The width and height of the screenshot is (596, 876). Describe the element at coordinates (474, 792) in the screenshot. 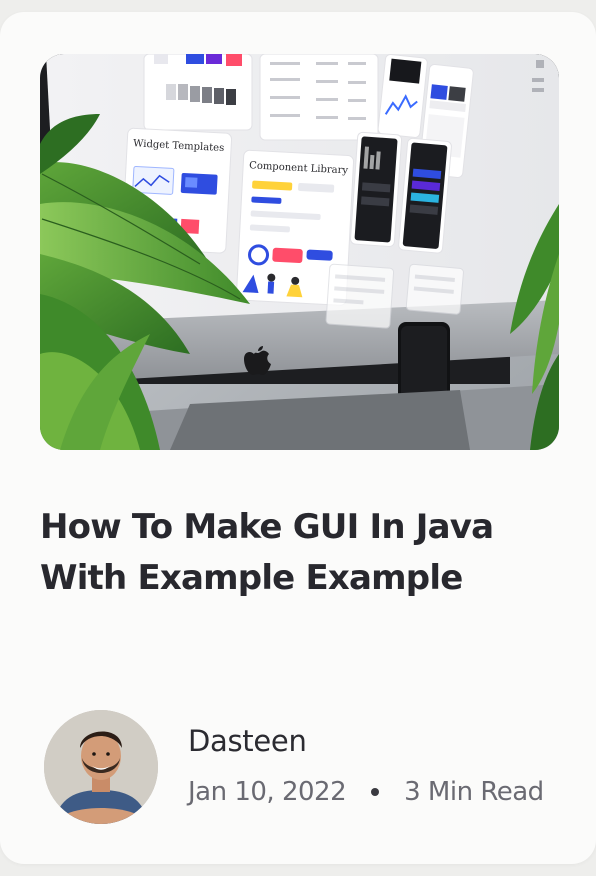

I see `read-time: 3 Min Read` at that location.